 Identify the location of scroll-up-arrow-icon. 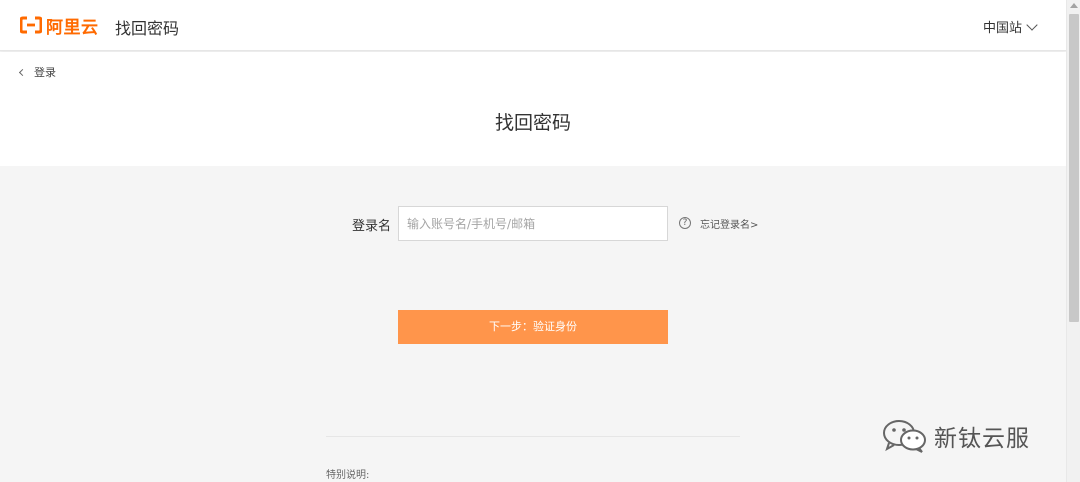
(1074, 5).